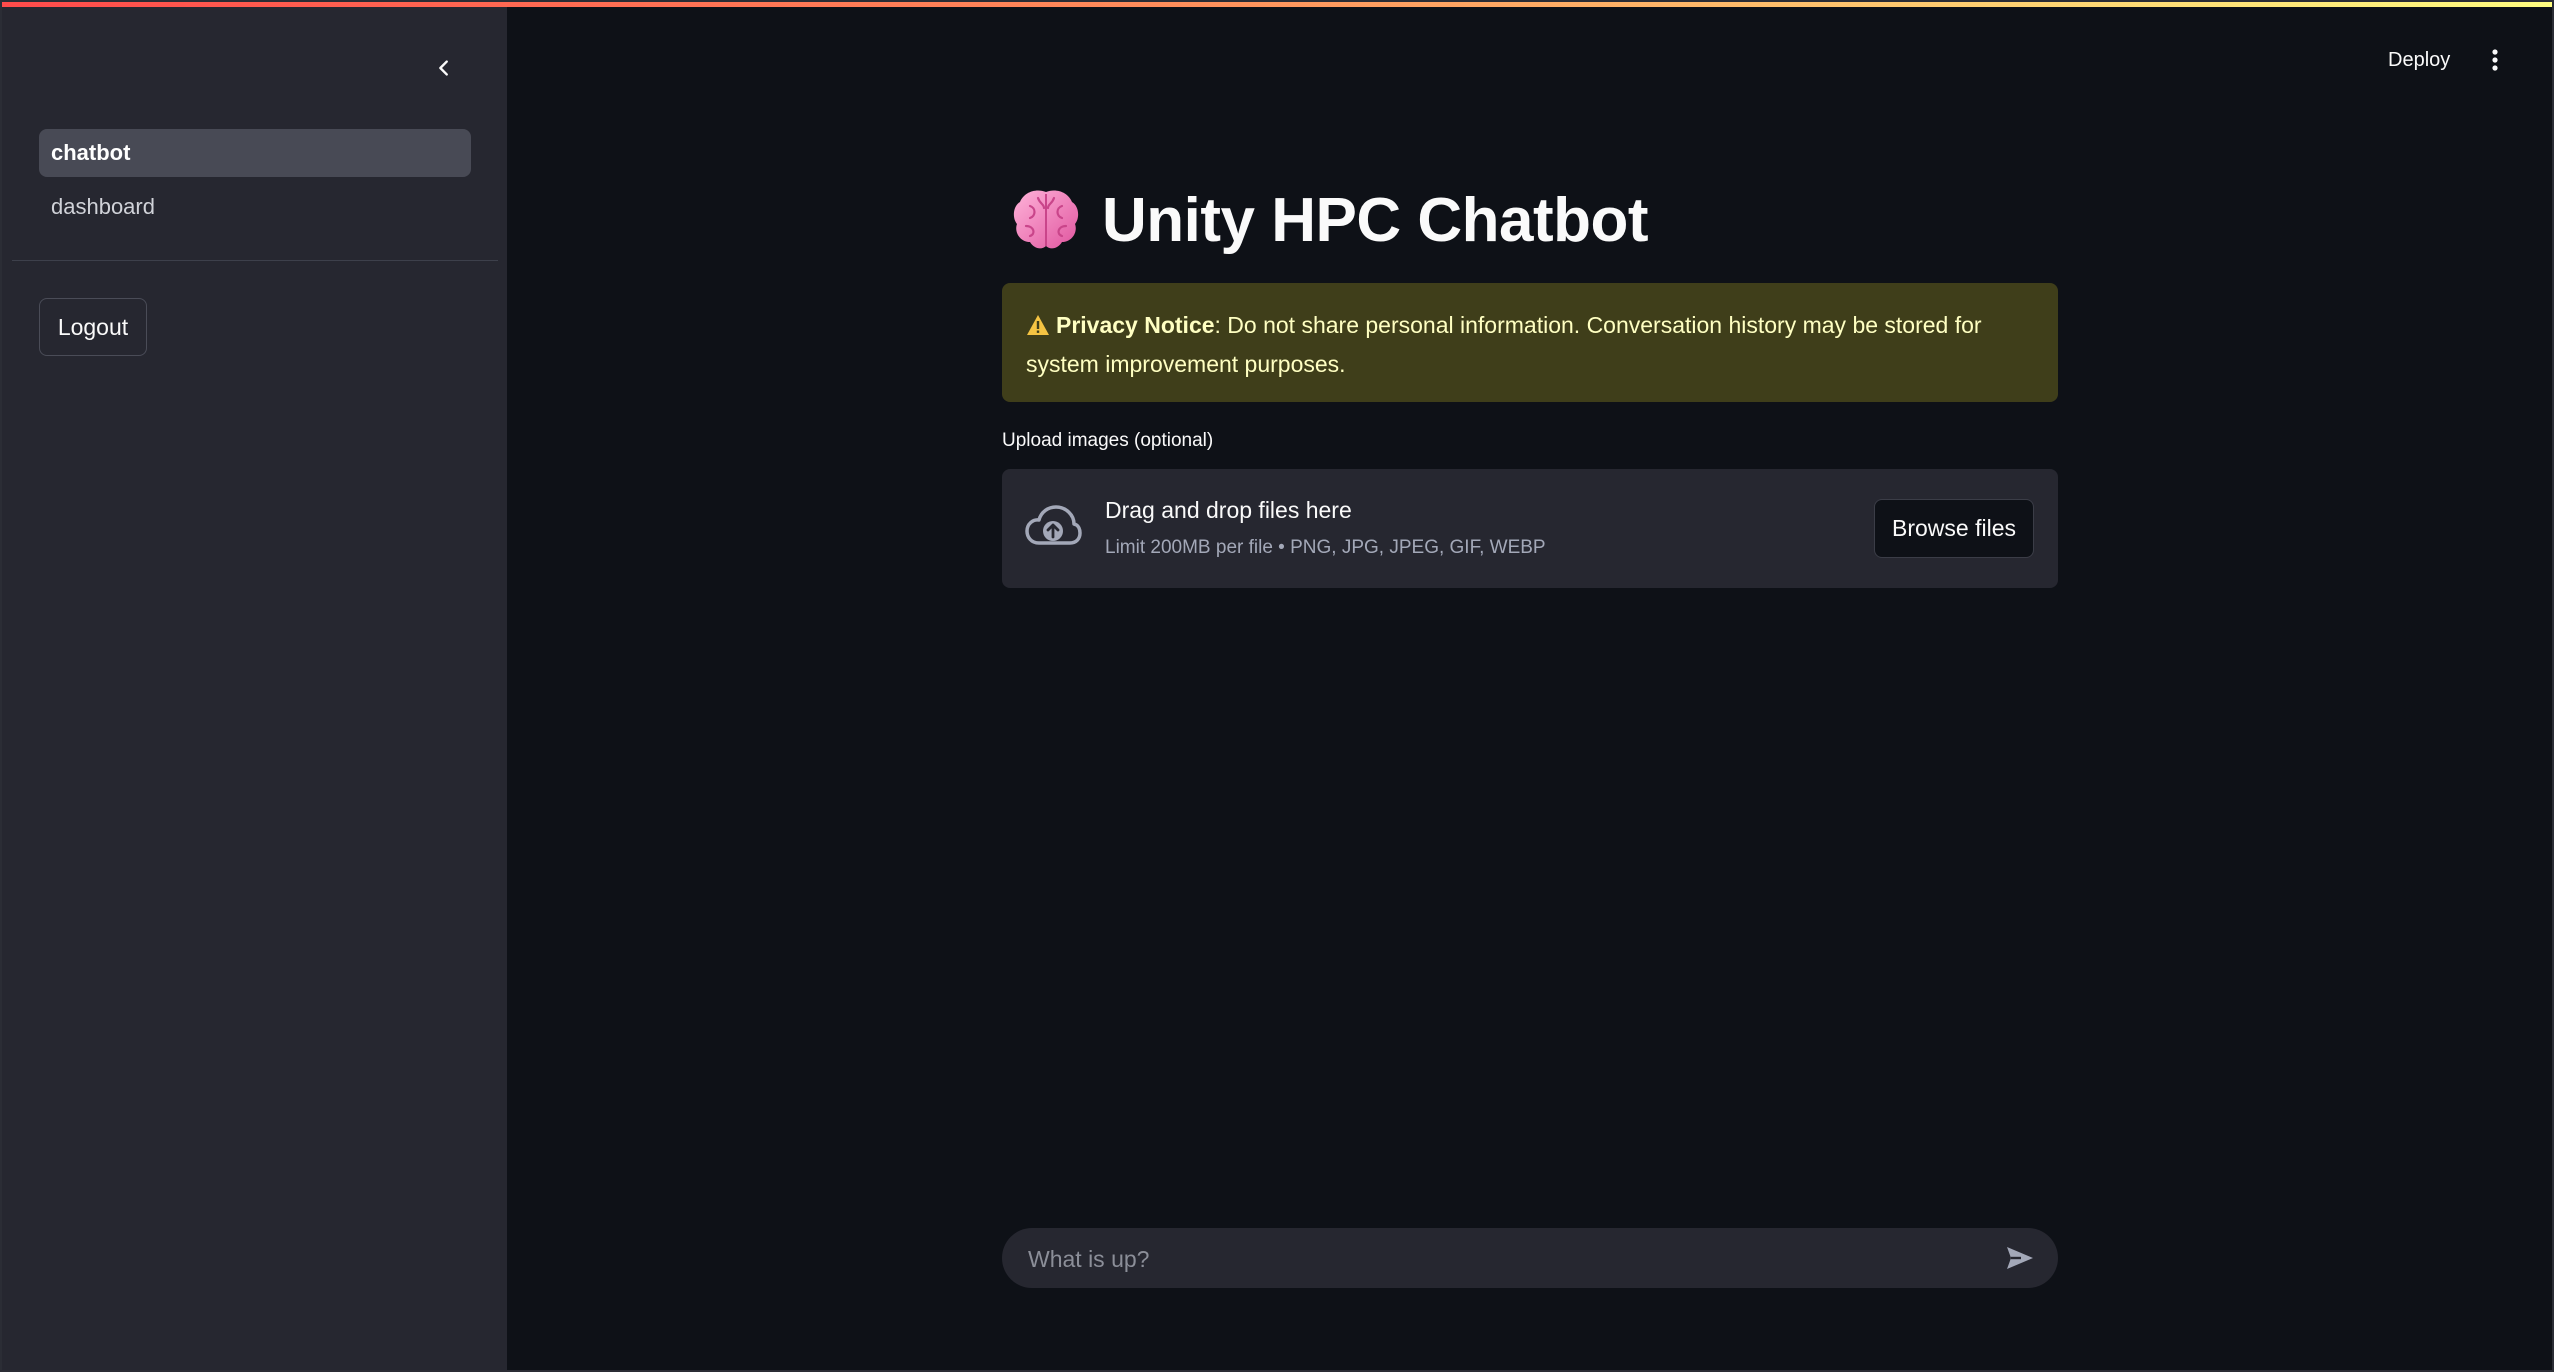 The height and width of the screenshot is (1372, 2554). What do you see at coordinates (1498, 1259) in the screenshot?
I see `chat-input` at bounding box center [1498, 1259].